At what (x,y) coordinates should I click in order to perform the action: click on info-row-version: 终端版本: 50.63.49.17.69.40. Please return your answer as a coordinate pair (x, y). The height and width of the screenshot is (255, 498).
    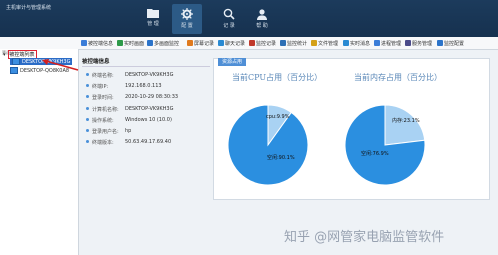
    Looking at the image, I should click on (128, 142).